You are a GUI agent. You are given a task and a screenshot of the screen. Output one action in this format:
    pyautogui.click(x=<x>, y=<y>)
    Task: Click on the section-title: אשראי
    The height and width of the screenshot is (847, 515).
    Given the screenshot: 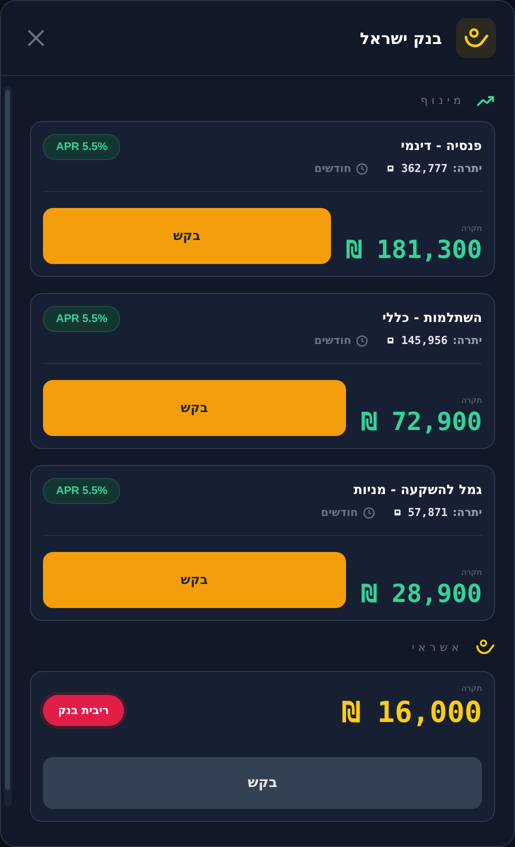 What is the action you would take?
    pyautogui.click(x=437, y=647)
    